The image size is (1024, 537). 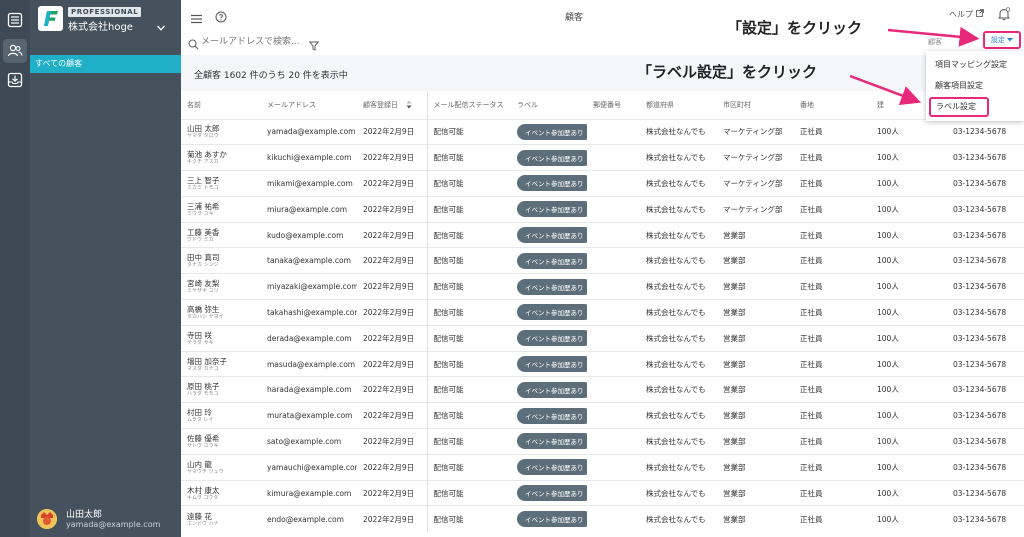 I want to click on cell-email: murata@example.com, so click(x=309, y=415).